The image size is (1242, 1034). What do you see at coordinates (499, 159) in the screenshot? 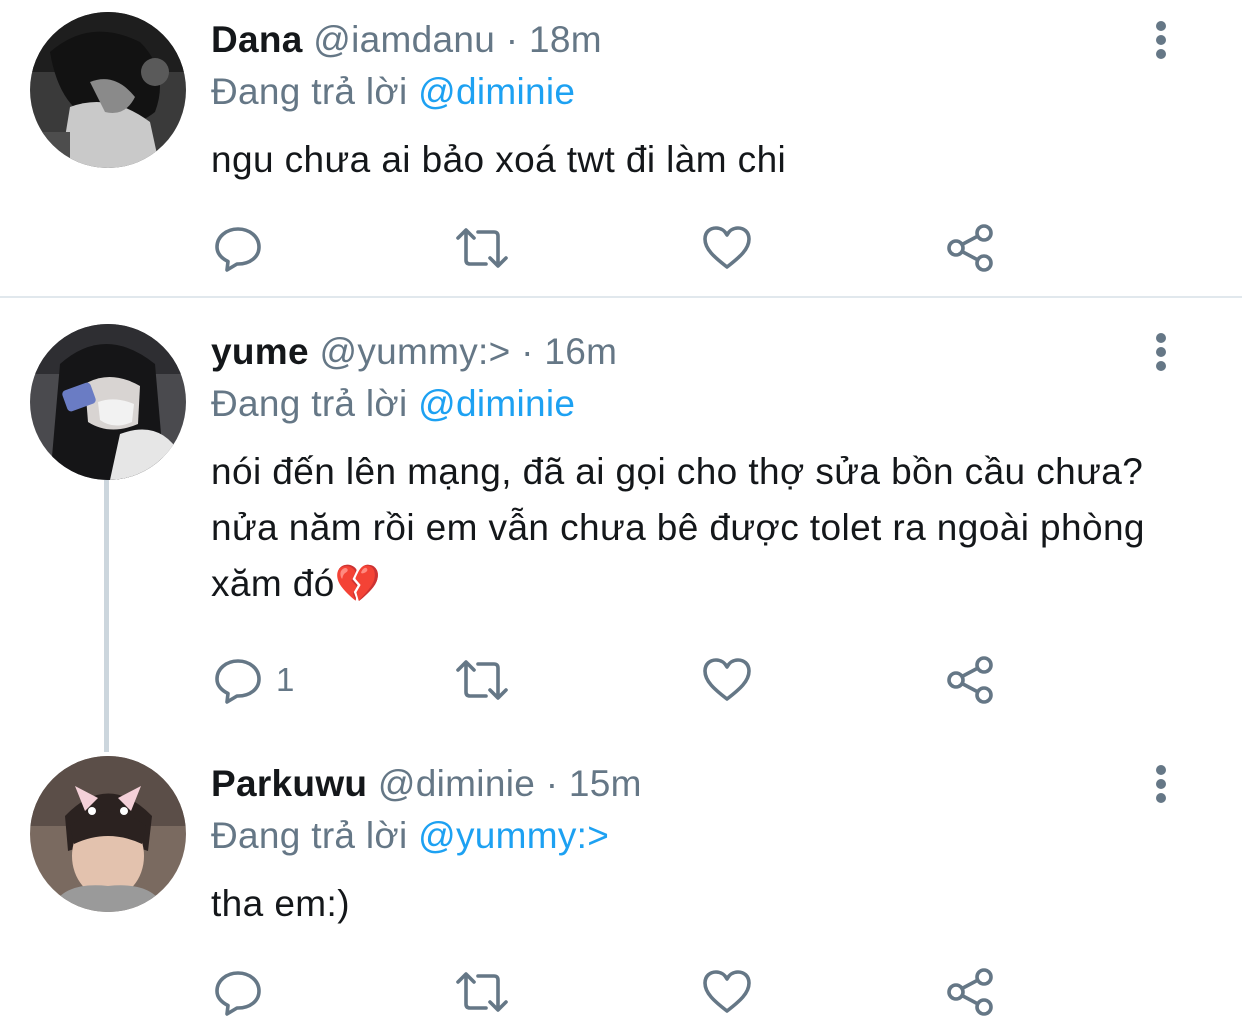
I see `tweet-text: ngu chưa ai bảo xoá twt đi làm chi` at bounding box center [499, 159].